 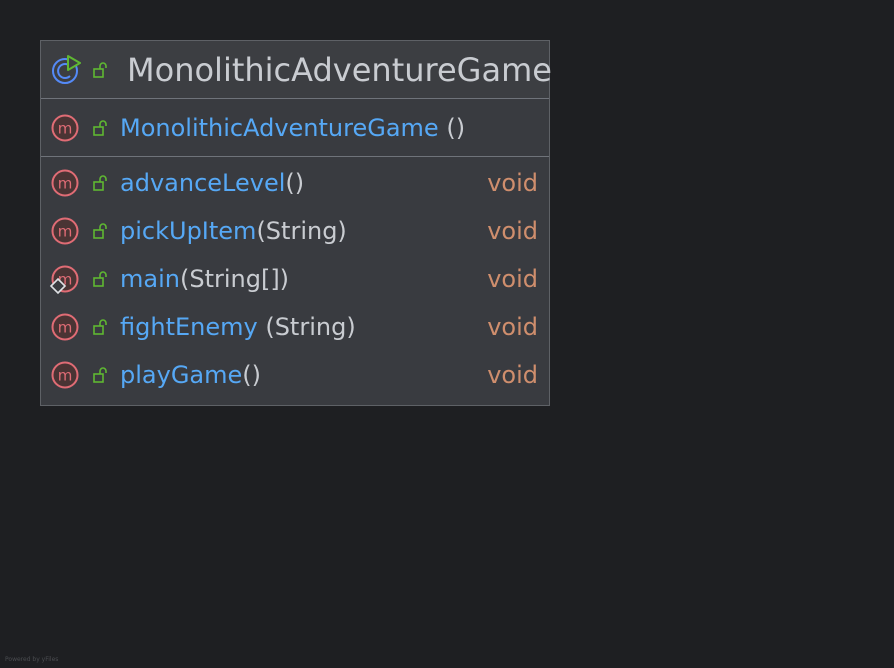 I want to click on method-name: pickUpItem, so click(x=188, y=231).